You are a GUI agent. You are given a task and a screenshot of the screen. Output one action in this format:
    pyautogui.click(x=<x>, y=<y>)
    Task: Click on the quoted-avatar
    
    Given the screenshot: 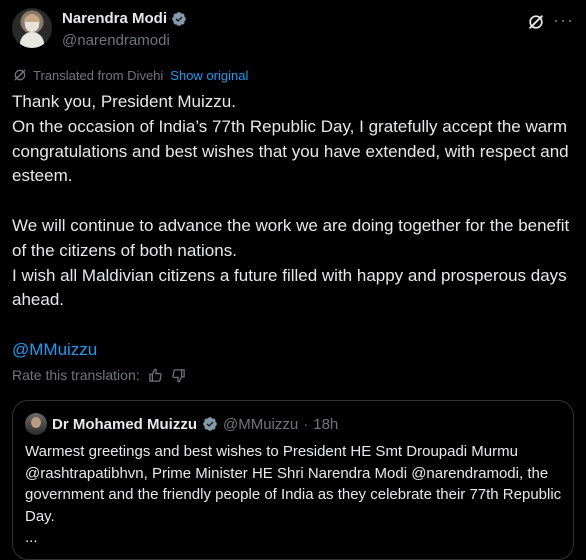 What is the action you would take?
    pyautogui.click(x=36, y=424)
    